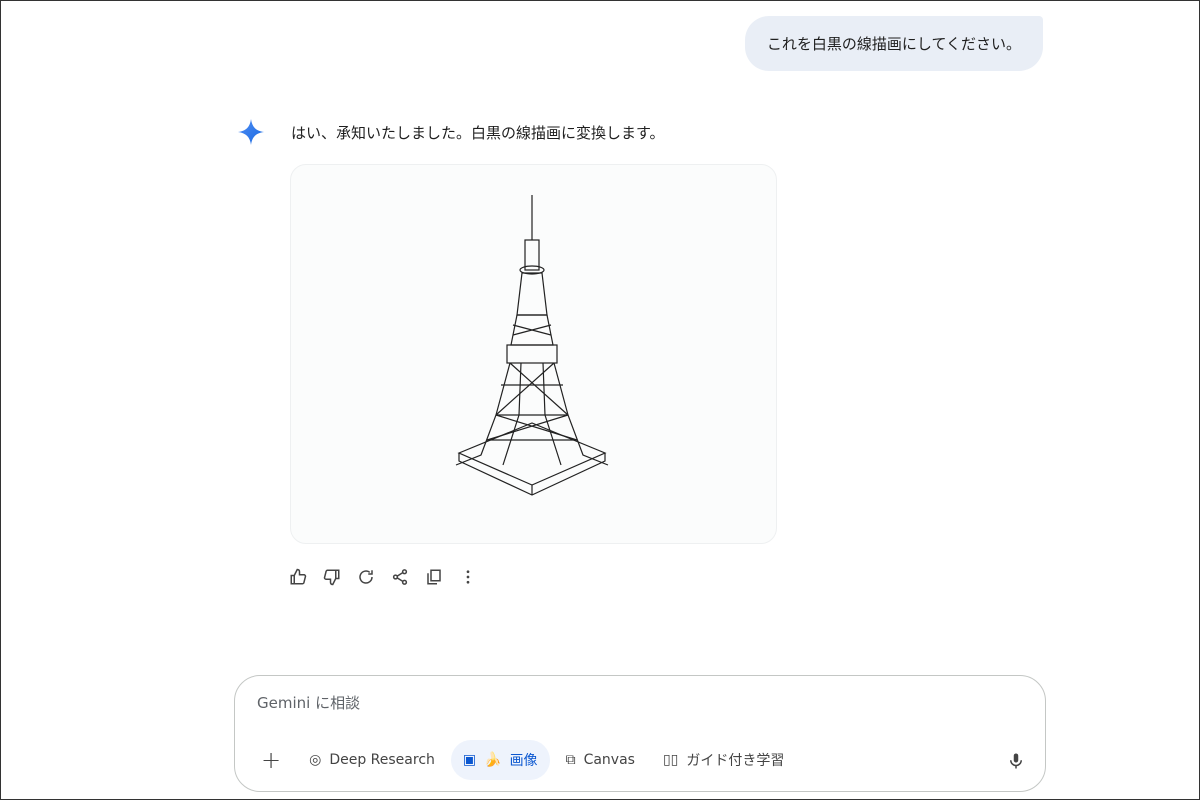 The height and width of the screenshot is (800, 1200). Describe the element at coordinates (523, 761) in the screenshot. I see `image-label: 画像` at that location.